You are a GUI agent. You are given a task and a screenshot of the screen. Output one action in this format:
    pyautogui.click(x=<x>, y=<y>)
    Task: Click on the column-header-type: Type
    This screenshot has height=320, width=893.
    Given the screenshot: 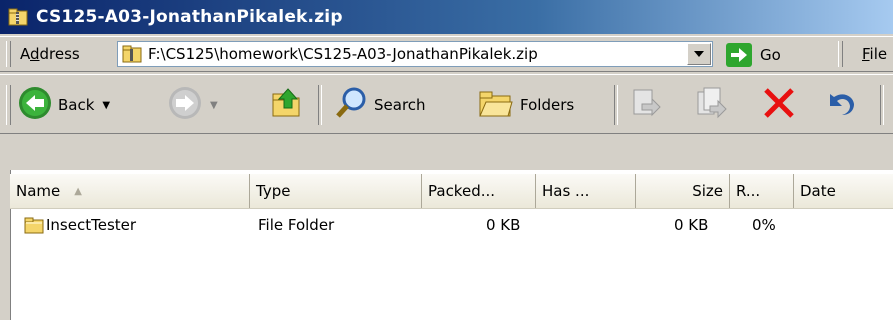 What is the action you would take?
    pyautogui.click(x=336, y=191)
    